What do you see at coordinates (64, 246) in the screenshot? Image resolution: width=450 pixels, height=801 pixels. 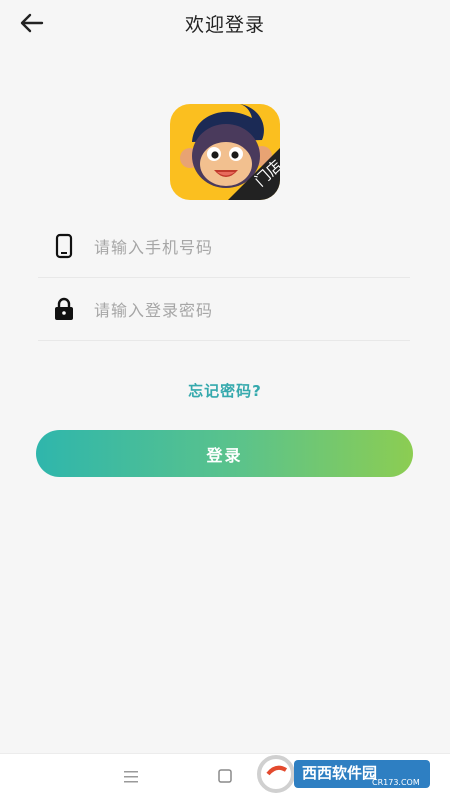 I see `mobile-phone-icon` at bounding box center [64, 246].